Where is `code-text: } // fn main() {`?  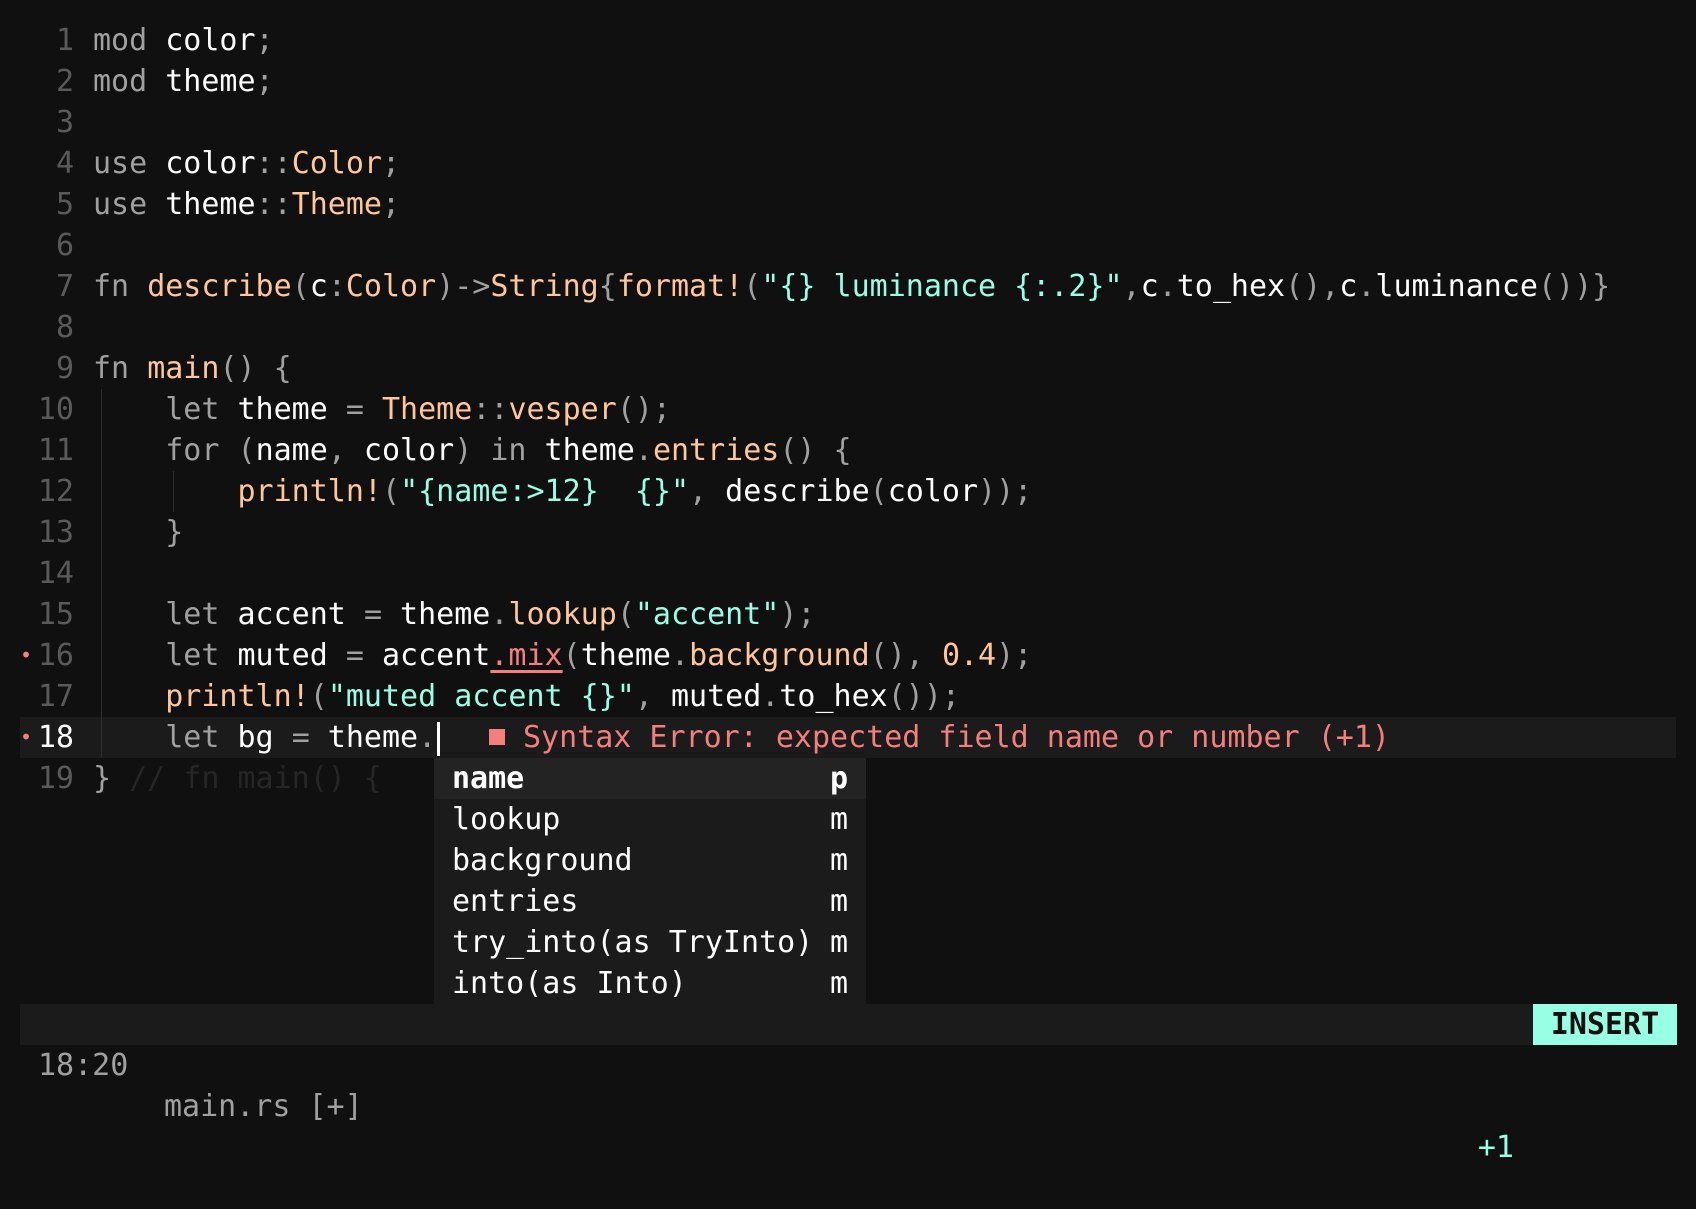 code-text: } // fn main() { is located at coordinates (237, 778).